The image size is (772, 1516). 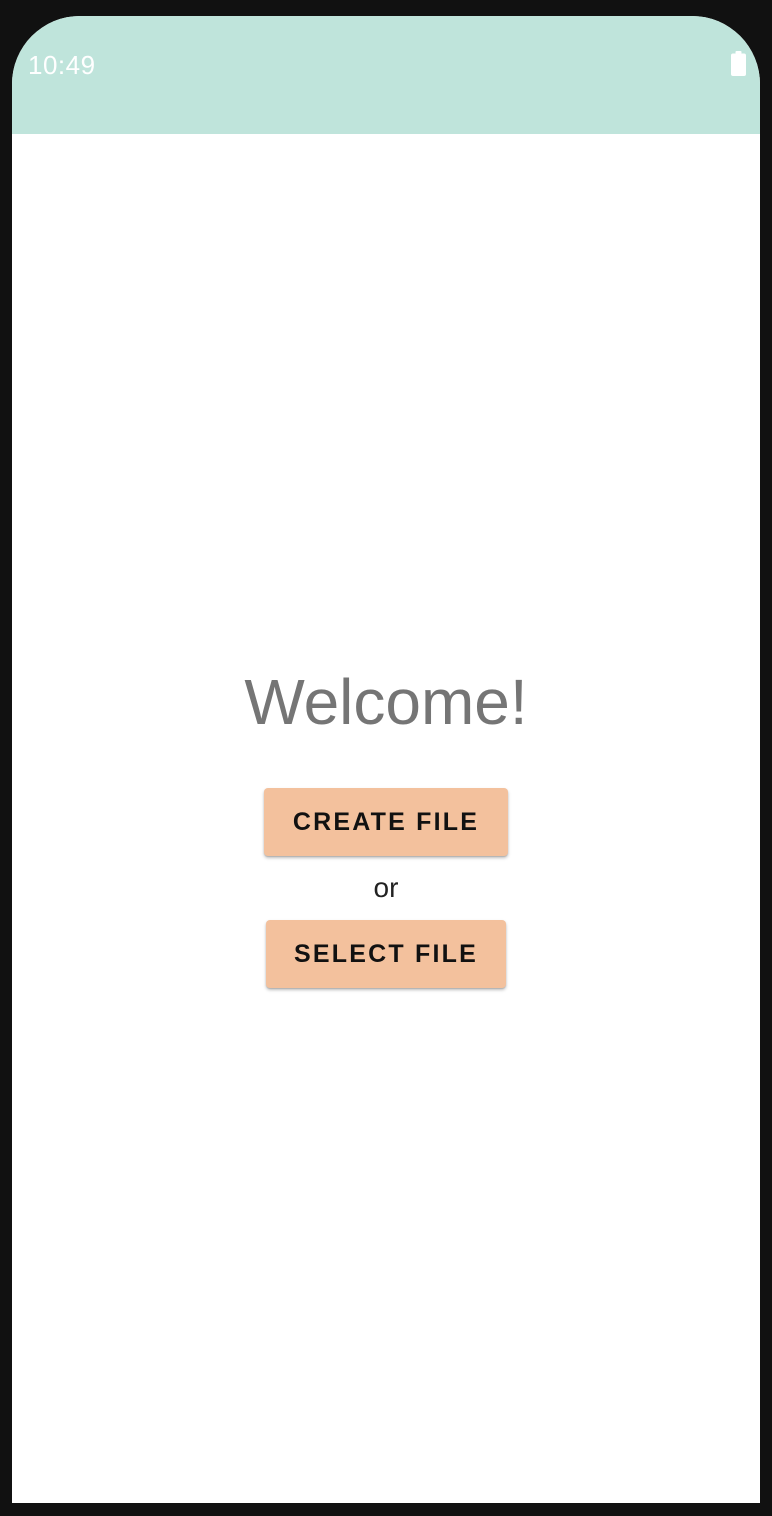 What do you see at coordinates (738, 63) in the screenshot?
I see `battery-icon` at bounding box center [738, 63].